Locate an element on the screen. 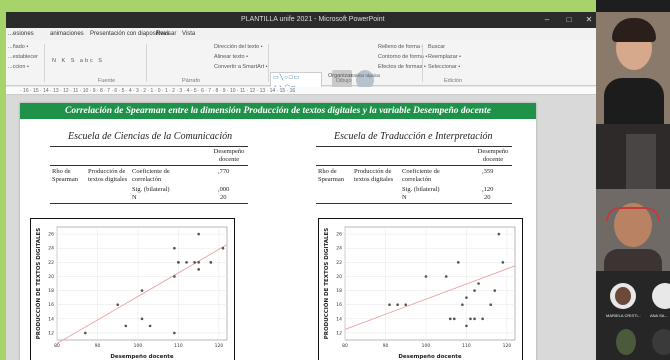 This screenshot has height=360, width=670. y-tick-label: 16 is located at coordinates (51, 305).